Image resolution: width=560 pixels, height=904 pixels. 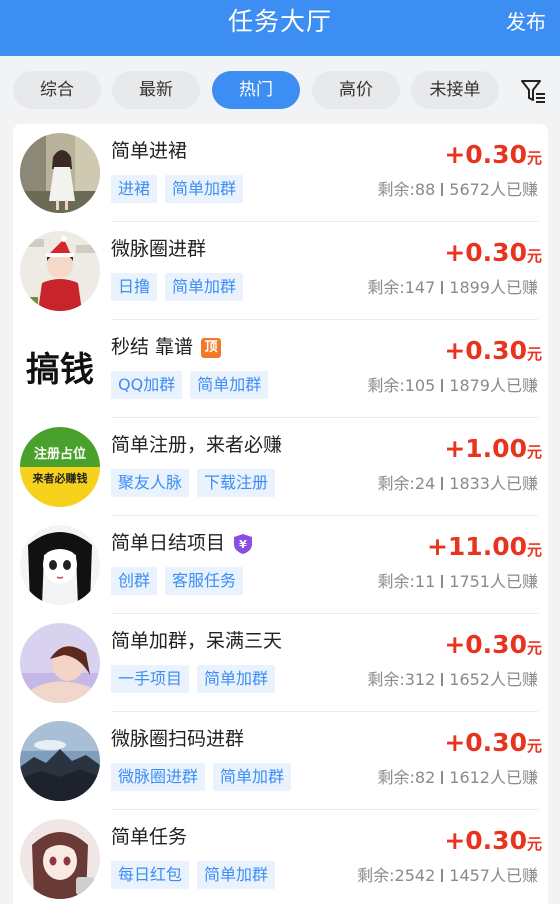 I want to click on task-title: 简单加群，呆满三天, so click(x=197, y=641).